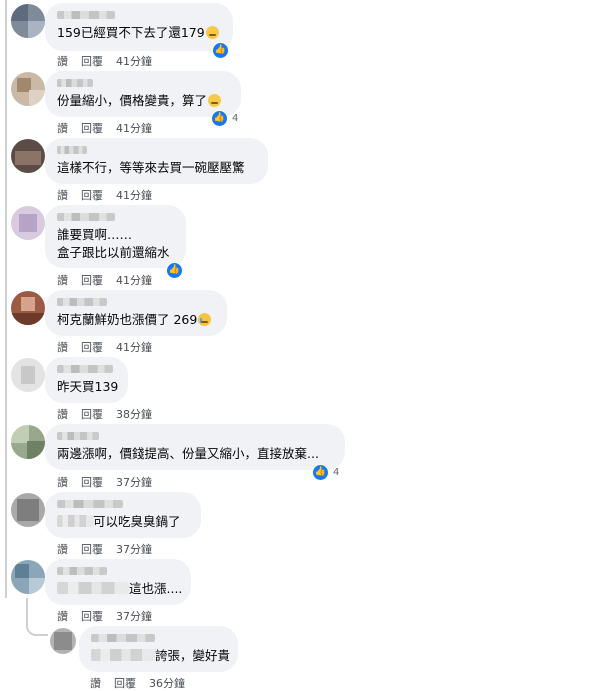  I want to click on comment-text: 159已經買不下去了還179, so click(131, 32).